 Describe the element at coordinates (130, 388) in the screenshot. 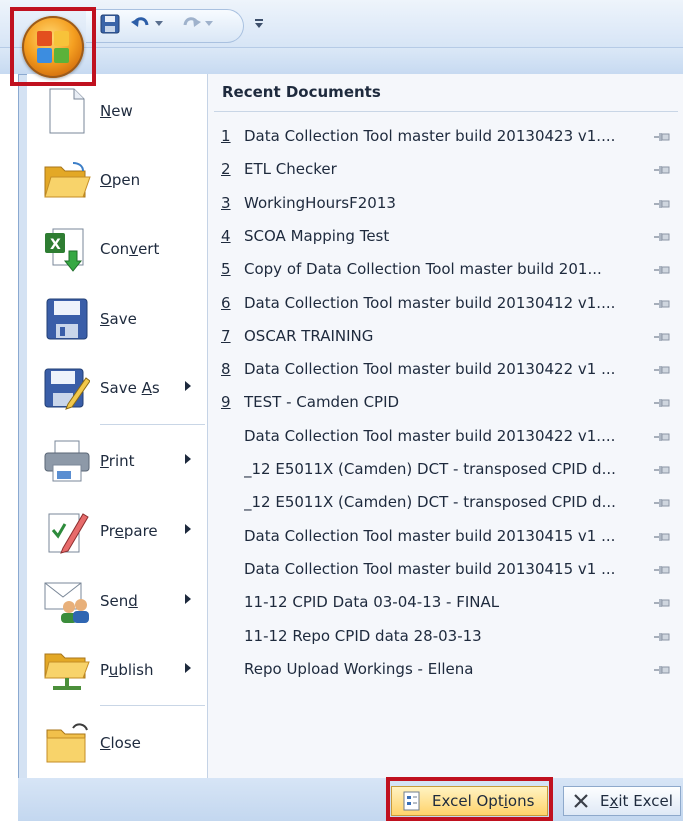

I see `menu-save-as-label: Save As` at that location.